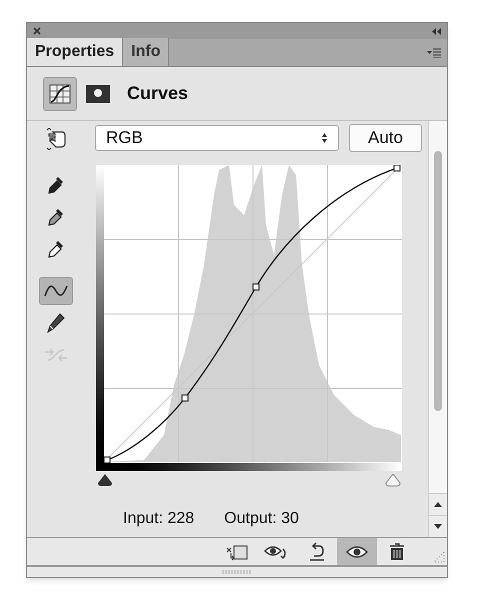 This screenshot has height=600, width=484. I want to click on panel-tab: Properties, so click(75, 52).